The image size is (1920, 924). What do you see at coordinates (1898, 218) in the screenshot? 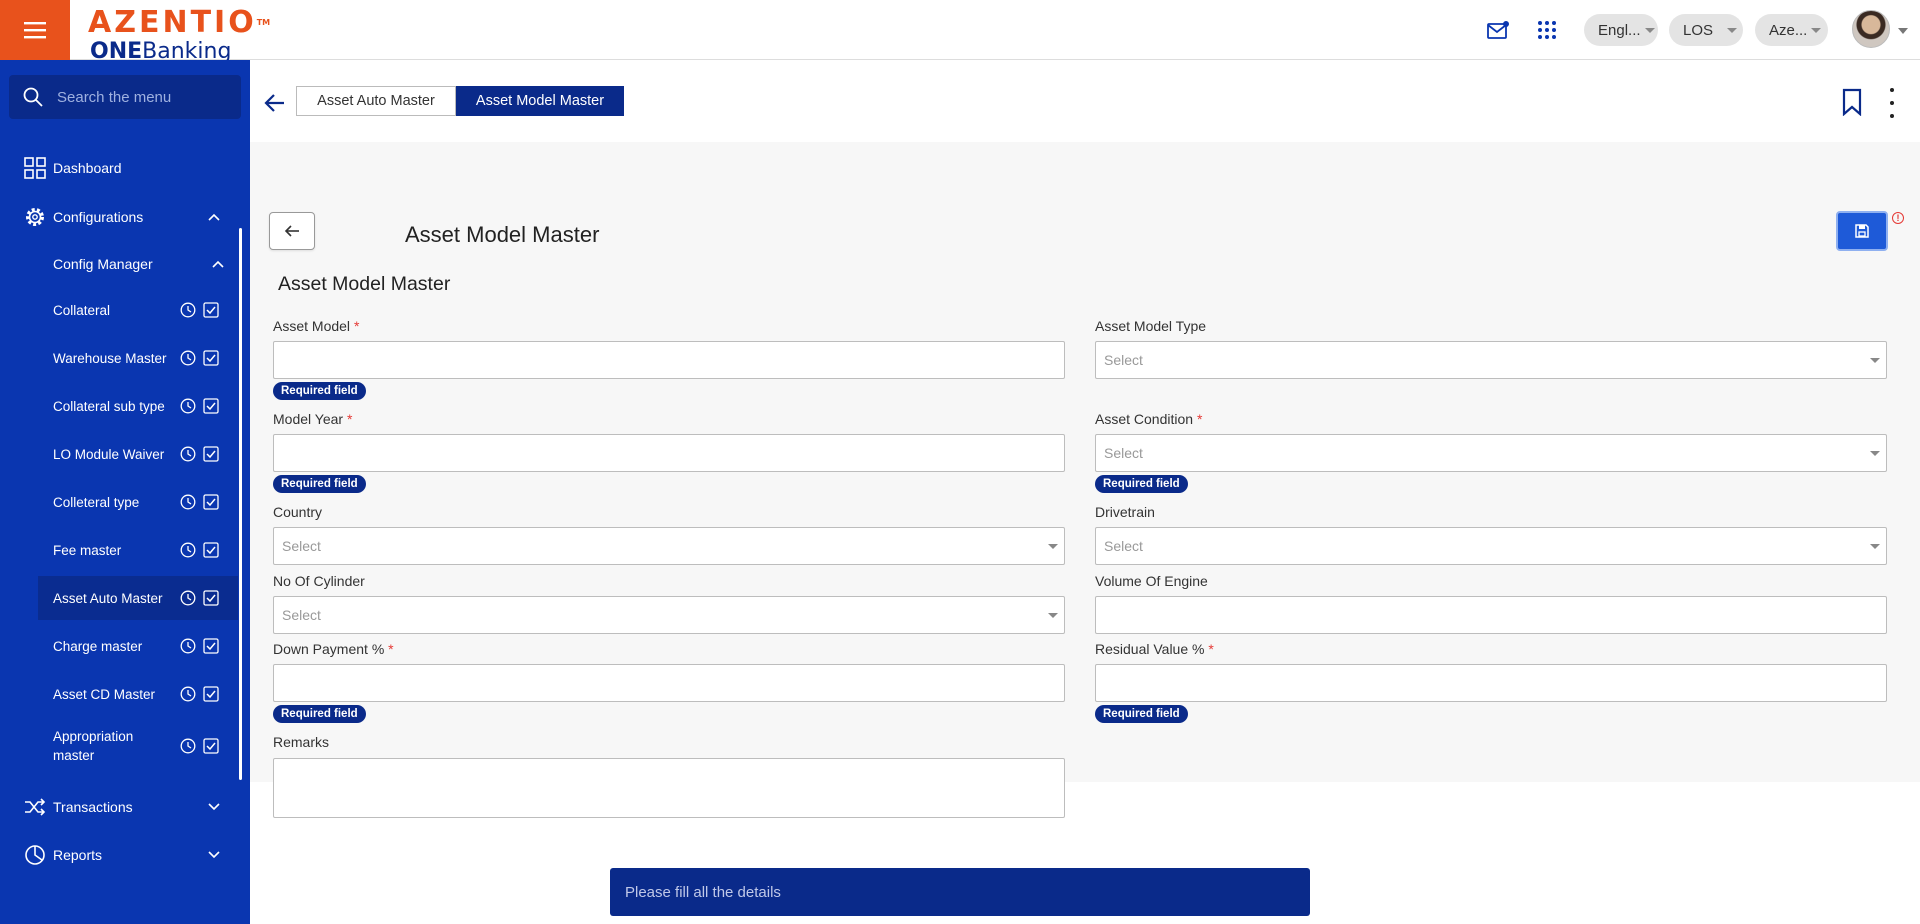
I see `info-alert-icon: !` at bounding box center [1898, 218].